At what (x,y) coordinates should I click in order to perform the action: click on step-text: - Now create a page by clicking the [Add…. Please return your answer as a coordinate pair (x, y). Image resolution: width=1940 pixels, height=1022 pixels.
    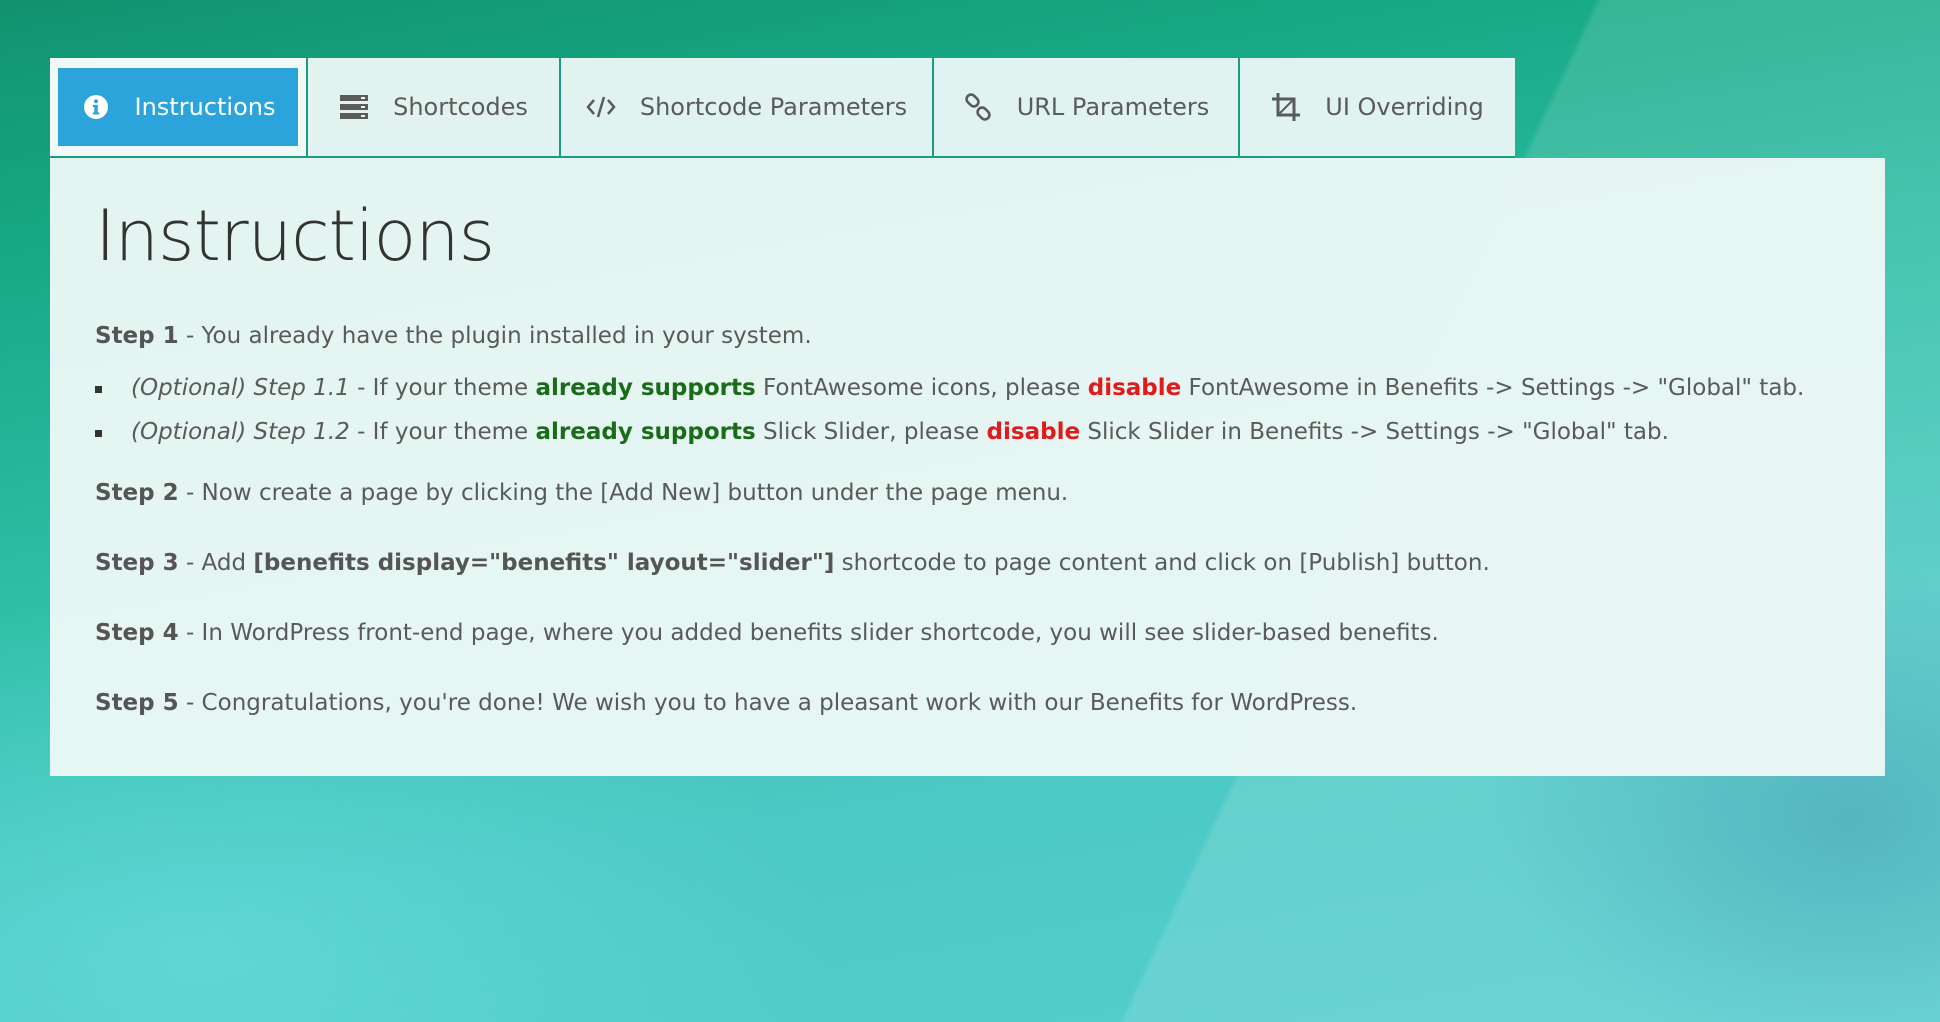
    Looking at the image, I should click on (623, 493).